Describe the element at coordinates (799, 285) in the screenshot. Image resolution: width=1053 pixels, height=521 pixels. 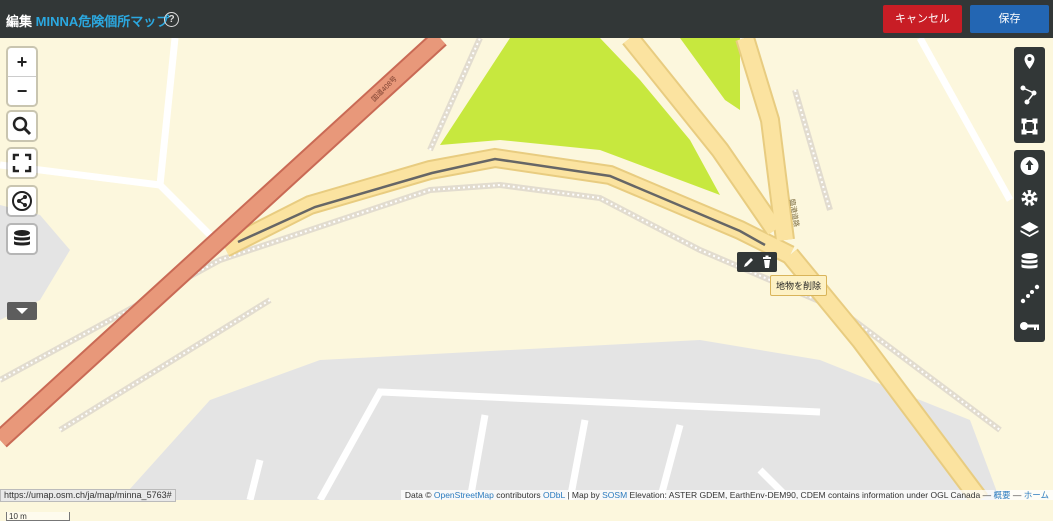
I see `delete-tooltip: 地物を削除` at that location.